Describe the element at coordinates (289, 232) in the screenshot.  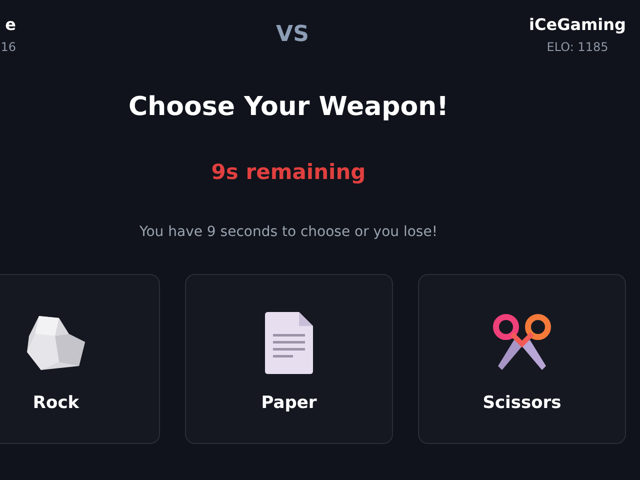
I see `instruction-text: You have 9 seconds to choose or you lose!` at that location.